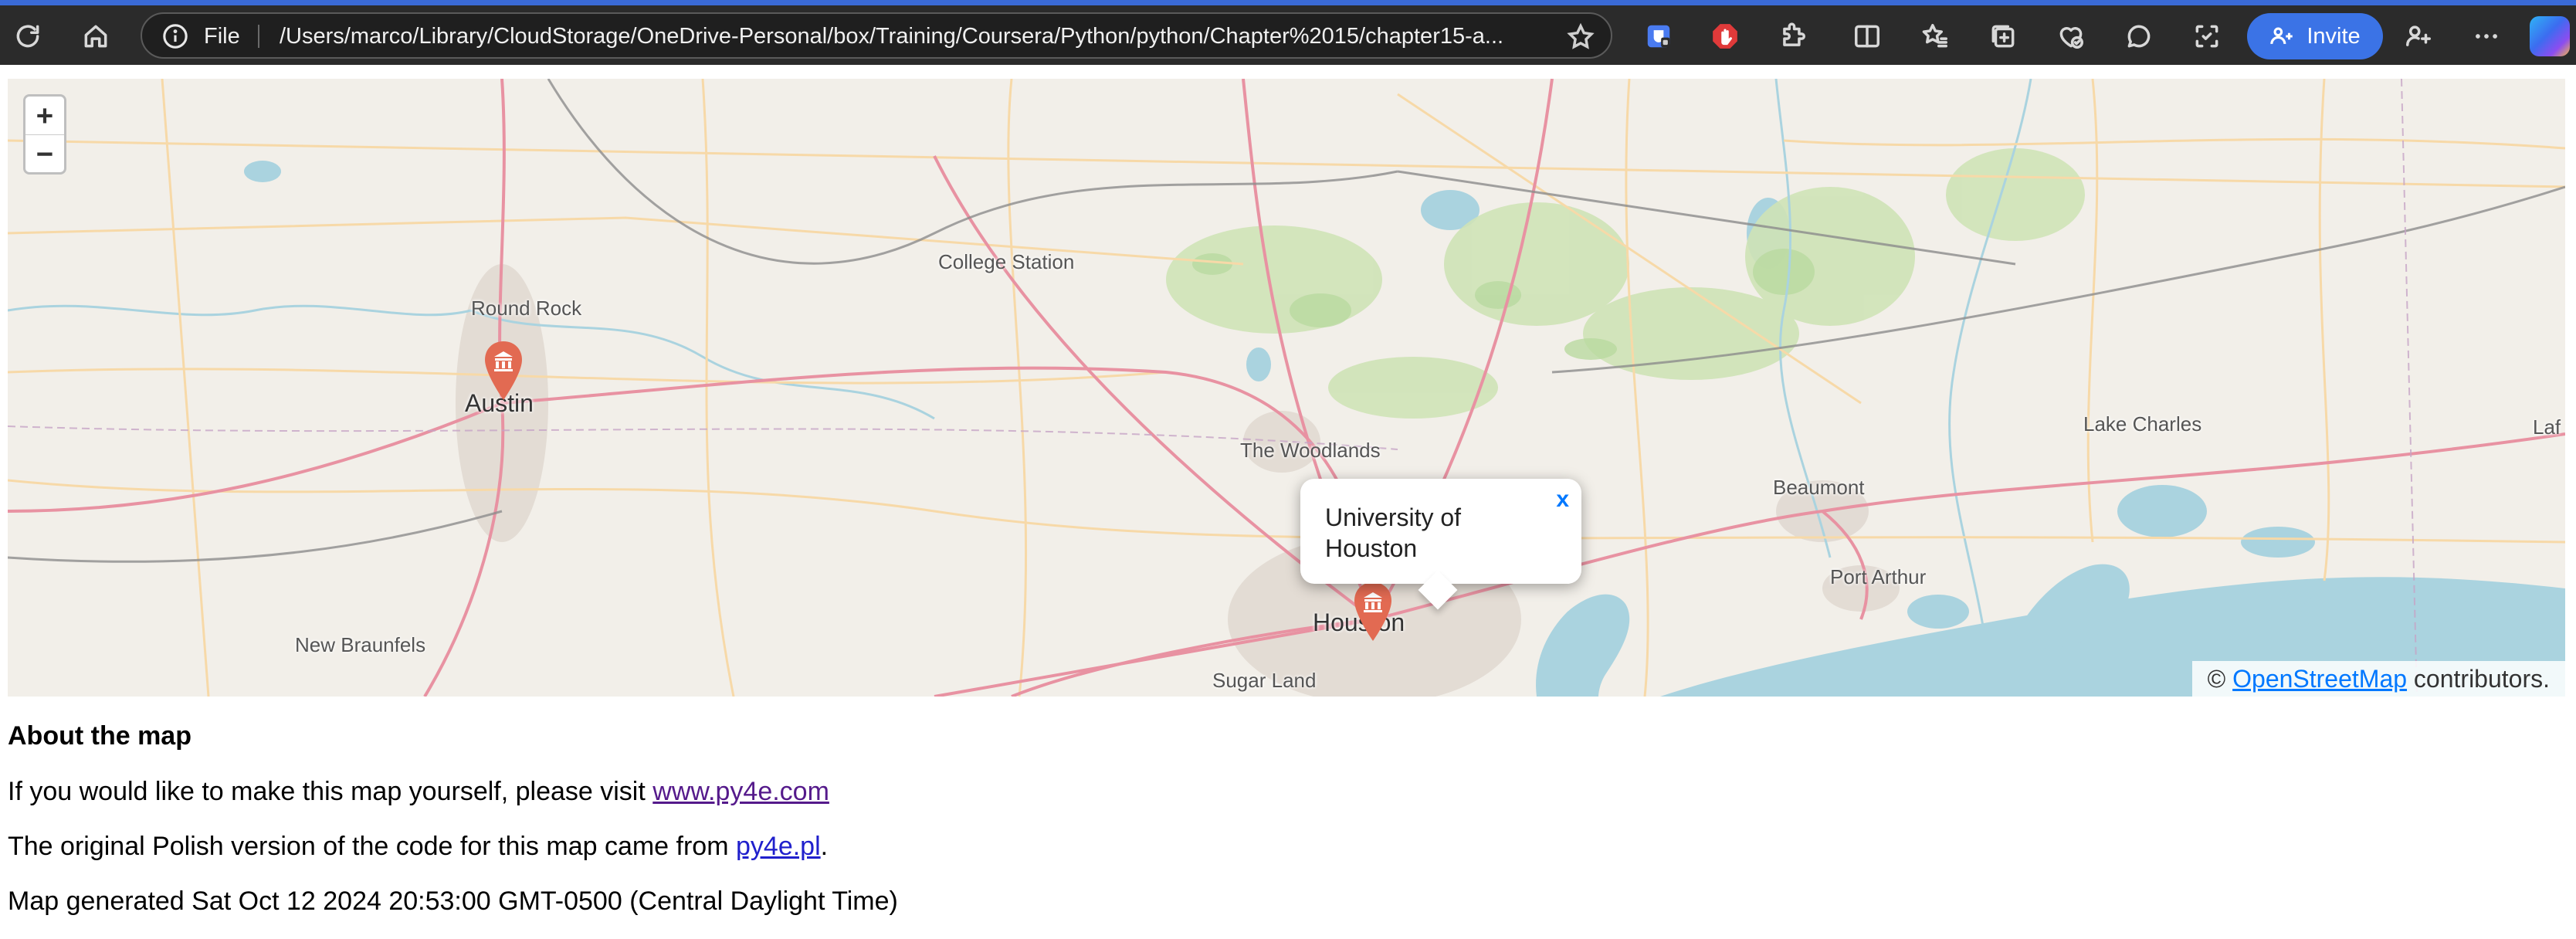 The width and height of the screenshot is (2576, 939). What do you see at coordinates (258, 36) in the screenshot?
I see `address-separator` at bounding box center [258, 36].